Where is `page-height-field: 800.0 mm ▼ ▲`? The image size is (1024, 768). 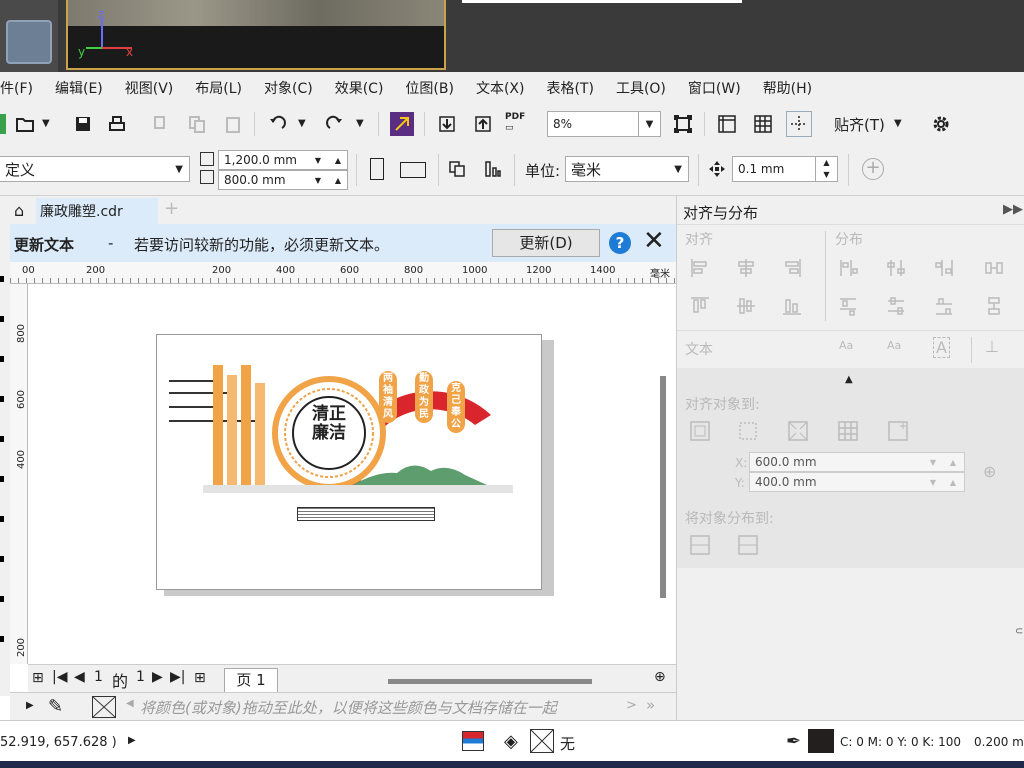 page-height-field: 800.0 mm ▼ ▲ is located at coordinates (283, 180).